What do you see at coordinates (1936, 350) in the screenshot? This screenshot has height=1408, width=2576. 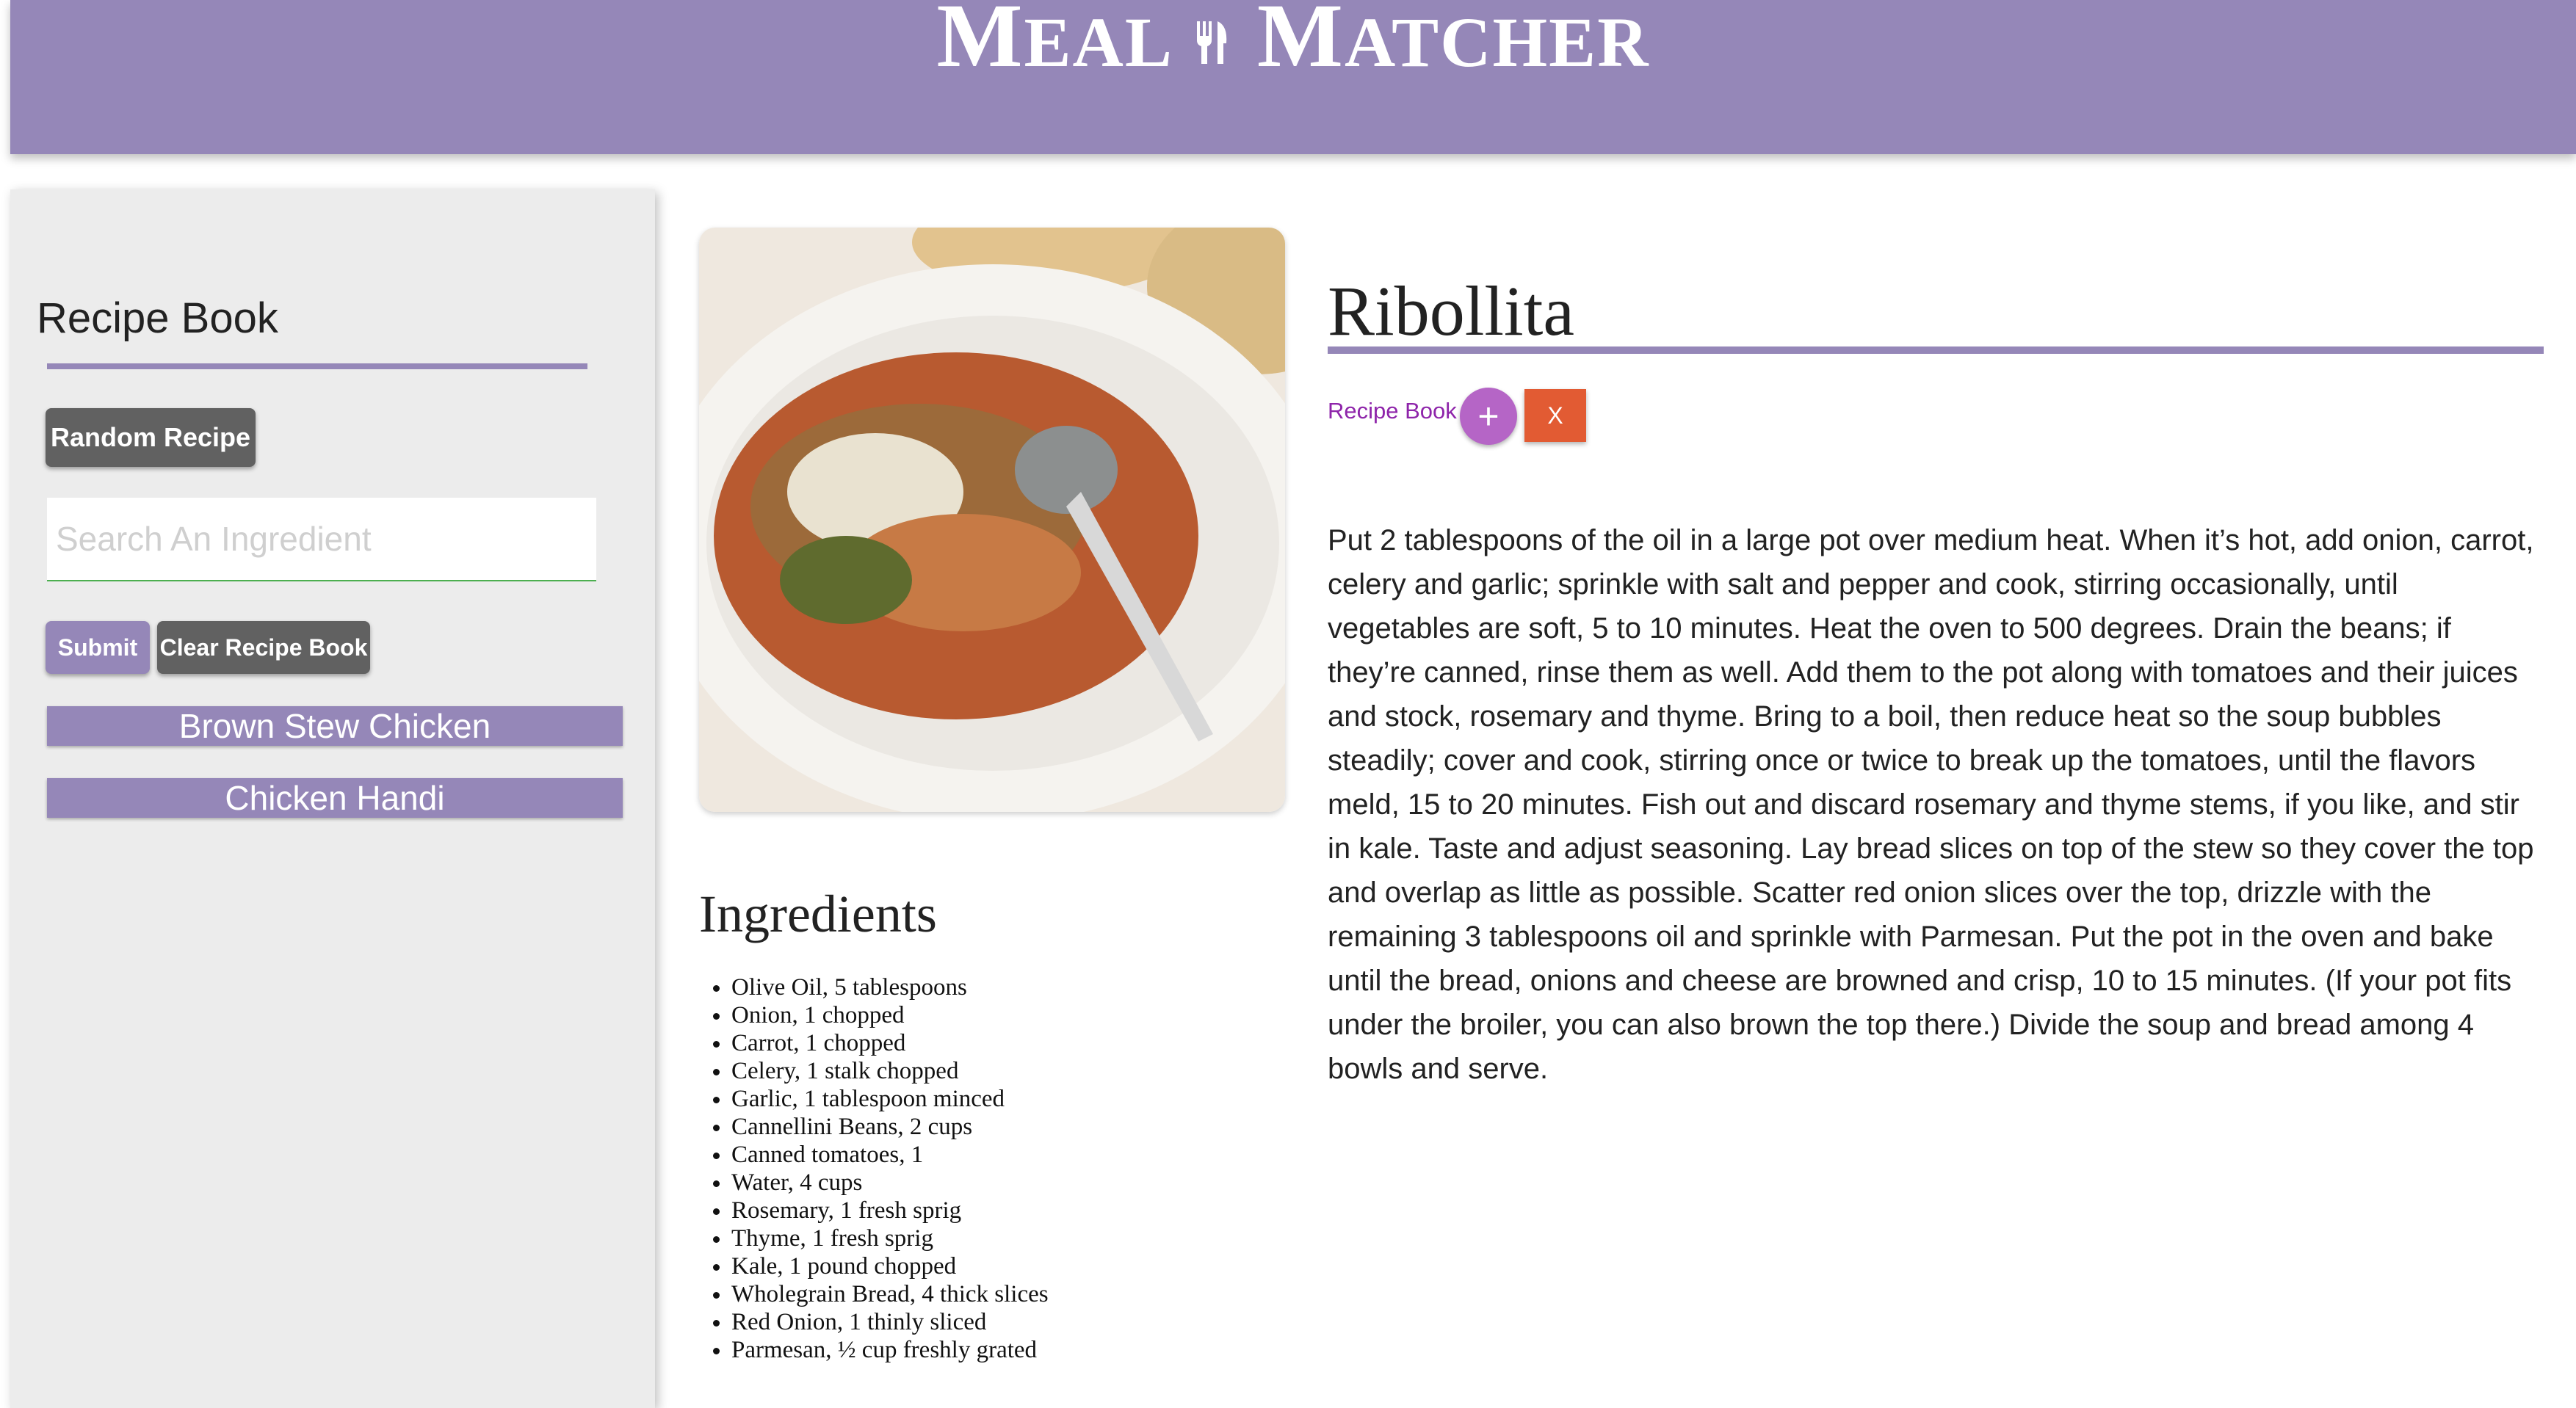 I see `recipe-title-underline` at bounding box center [1936, 350].